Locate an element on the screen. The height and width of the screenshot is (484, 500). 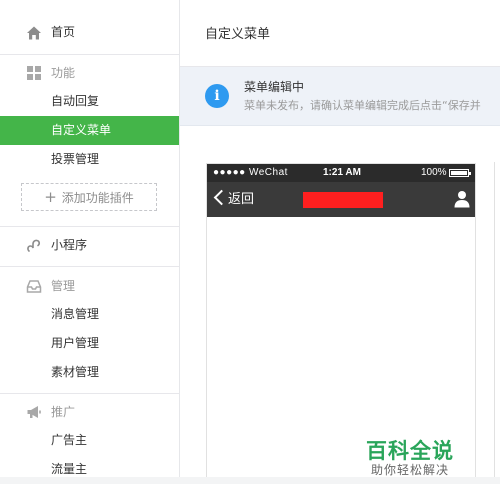
sidebar-section-promote: 推广 is located at coordinates (89, 411).